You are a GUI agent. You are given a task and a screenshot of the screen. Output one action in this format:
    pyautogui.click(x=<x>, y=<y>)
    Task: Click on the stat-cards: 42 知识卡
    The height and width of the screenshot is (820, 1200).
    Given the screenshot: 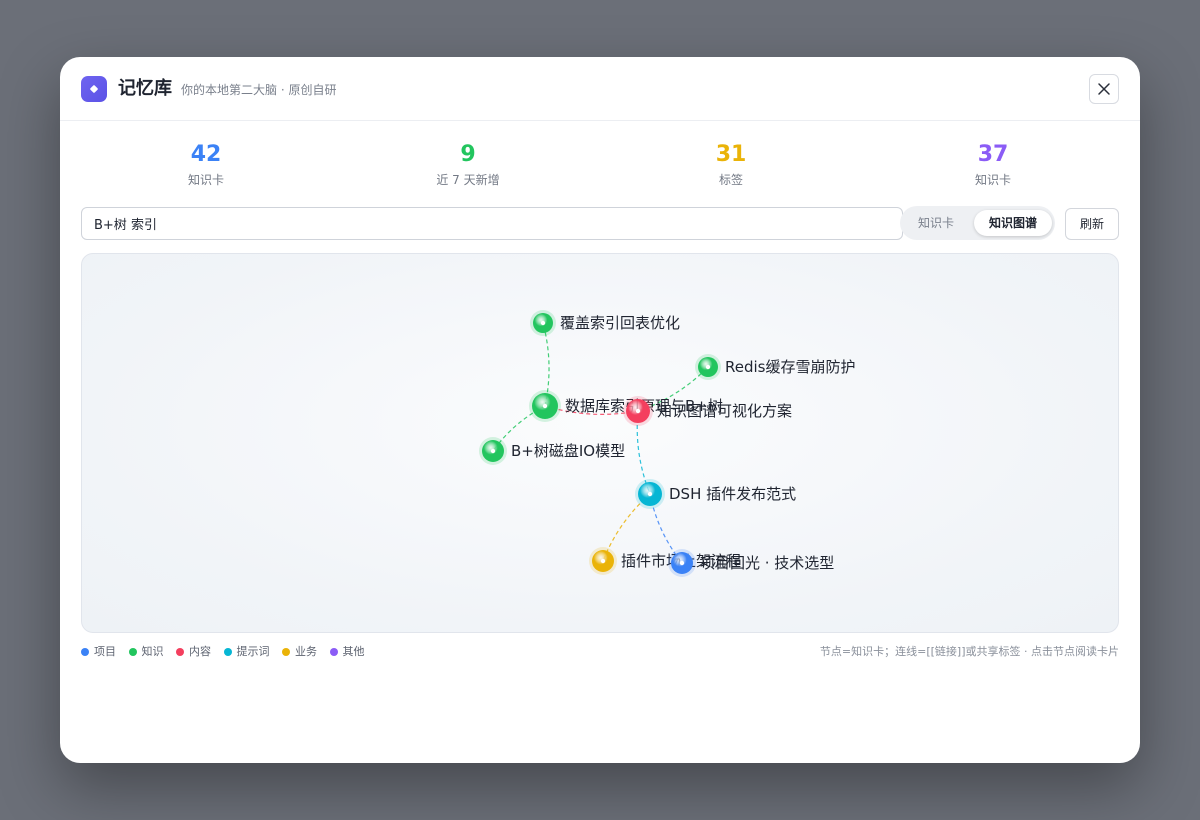 What is the action you would take?
    pyautogui.click(x=206, y=165)
    